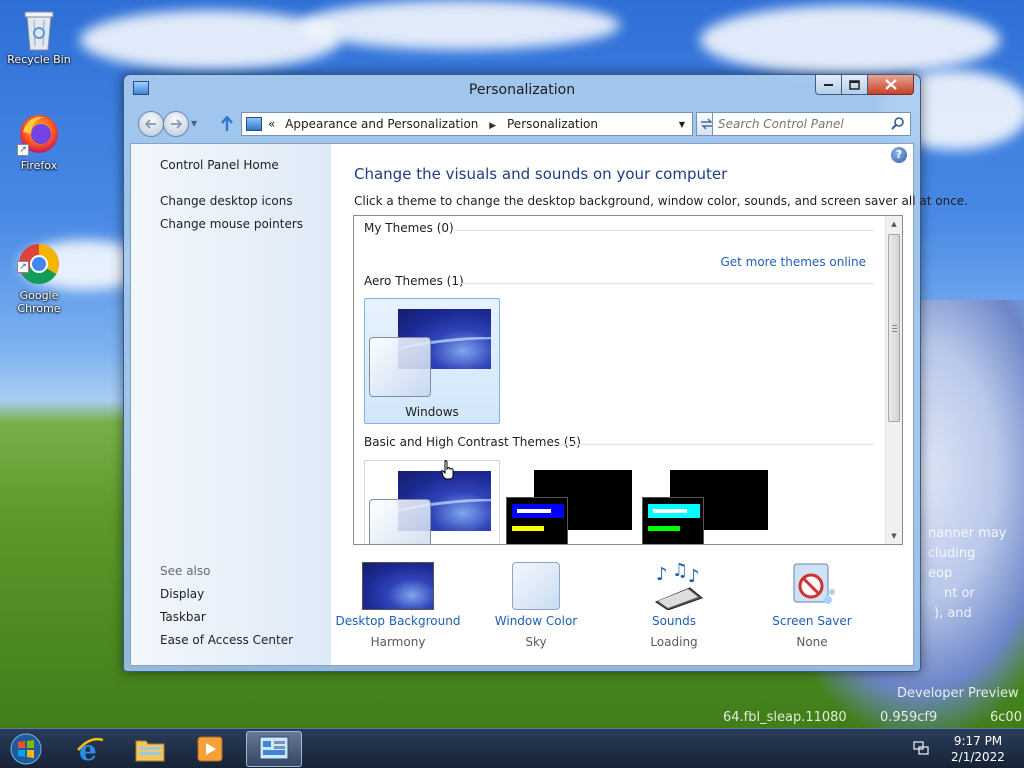 Image resolution: width=1024 pixels, height=768 pixels. I want to click on breadcrumb-overflow-chevron: «, so click(271, 124).